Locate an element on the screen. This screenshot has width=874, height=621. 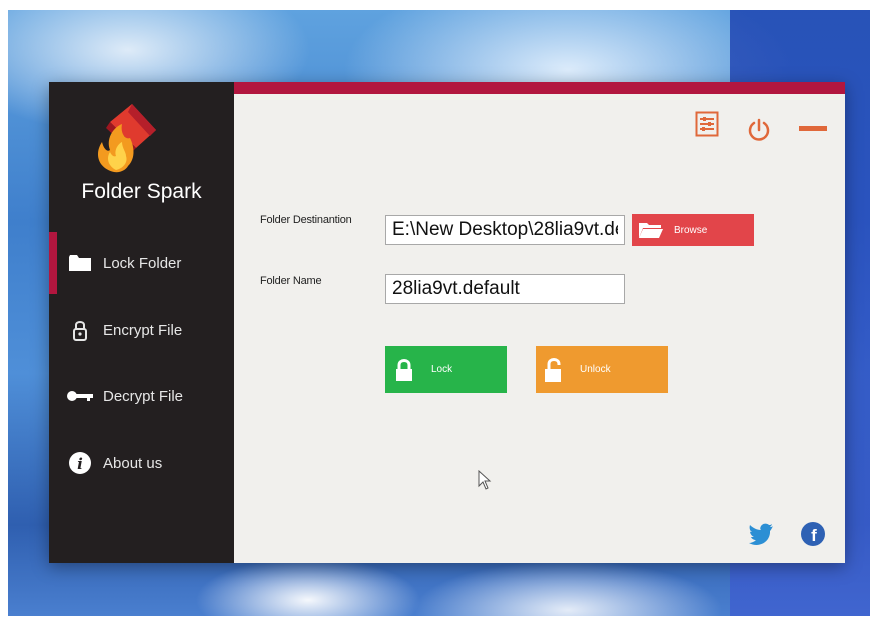
folder-name-label: Folder Name is located at coordinates (291, 281).